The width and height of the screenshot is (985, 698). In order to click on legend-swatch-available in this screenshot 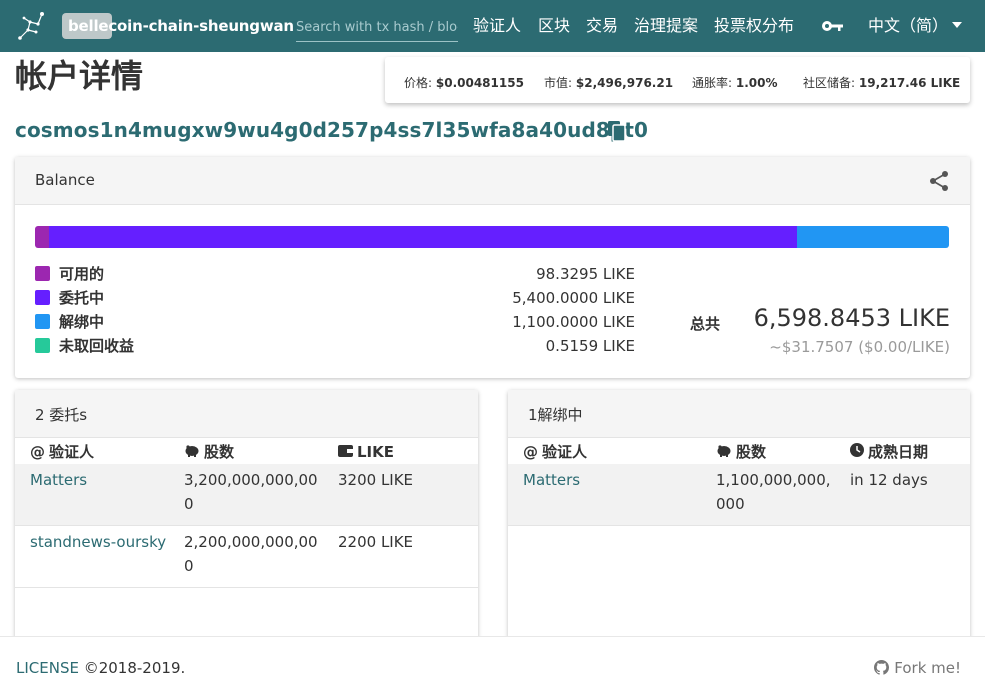, I will do `click(42, 273)`.